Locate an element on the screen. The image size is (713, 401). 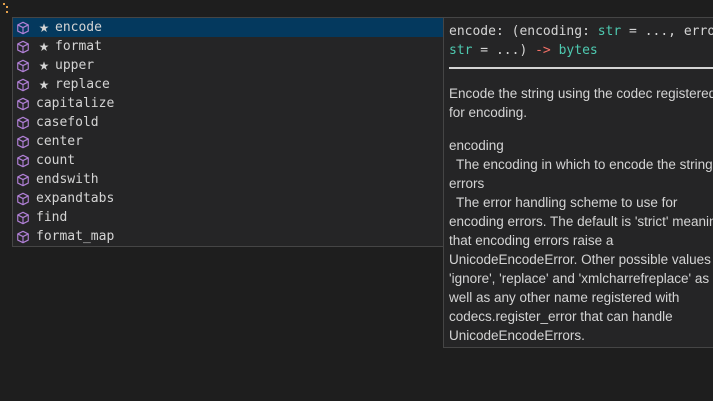
param-desc-line: UnicodeEncodeErrors. is located at coordinates (517, 335).